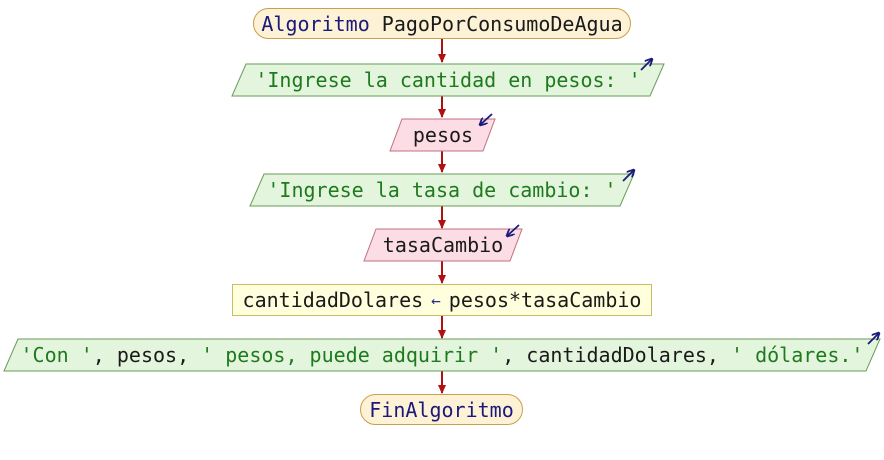  I want to click on output-node-1: 'Ingrese la cantidad en pesos: ', so click(448, 80).